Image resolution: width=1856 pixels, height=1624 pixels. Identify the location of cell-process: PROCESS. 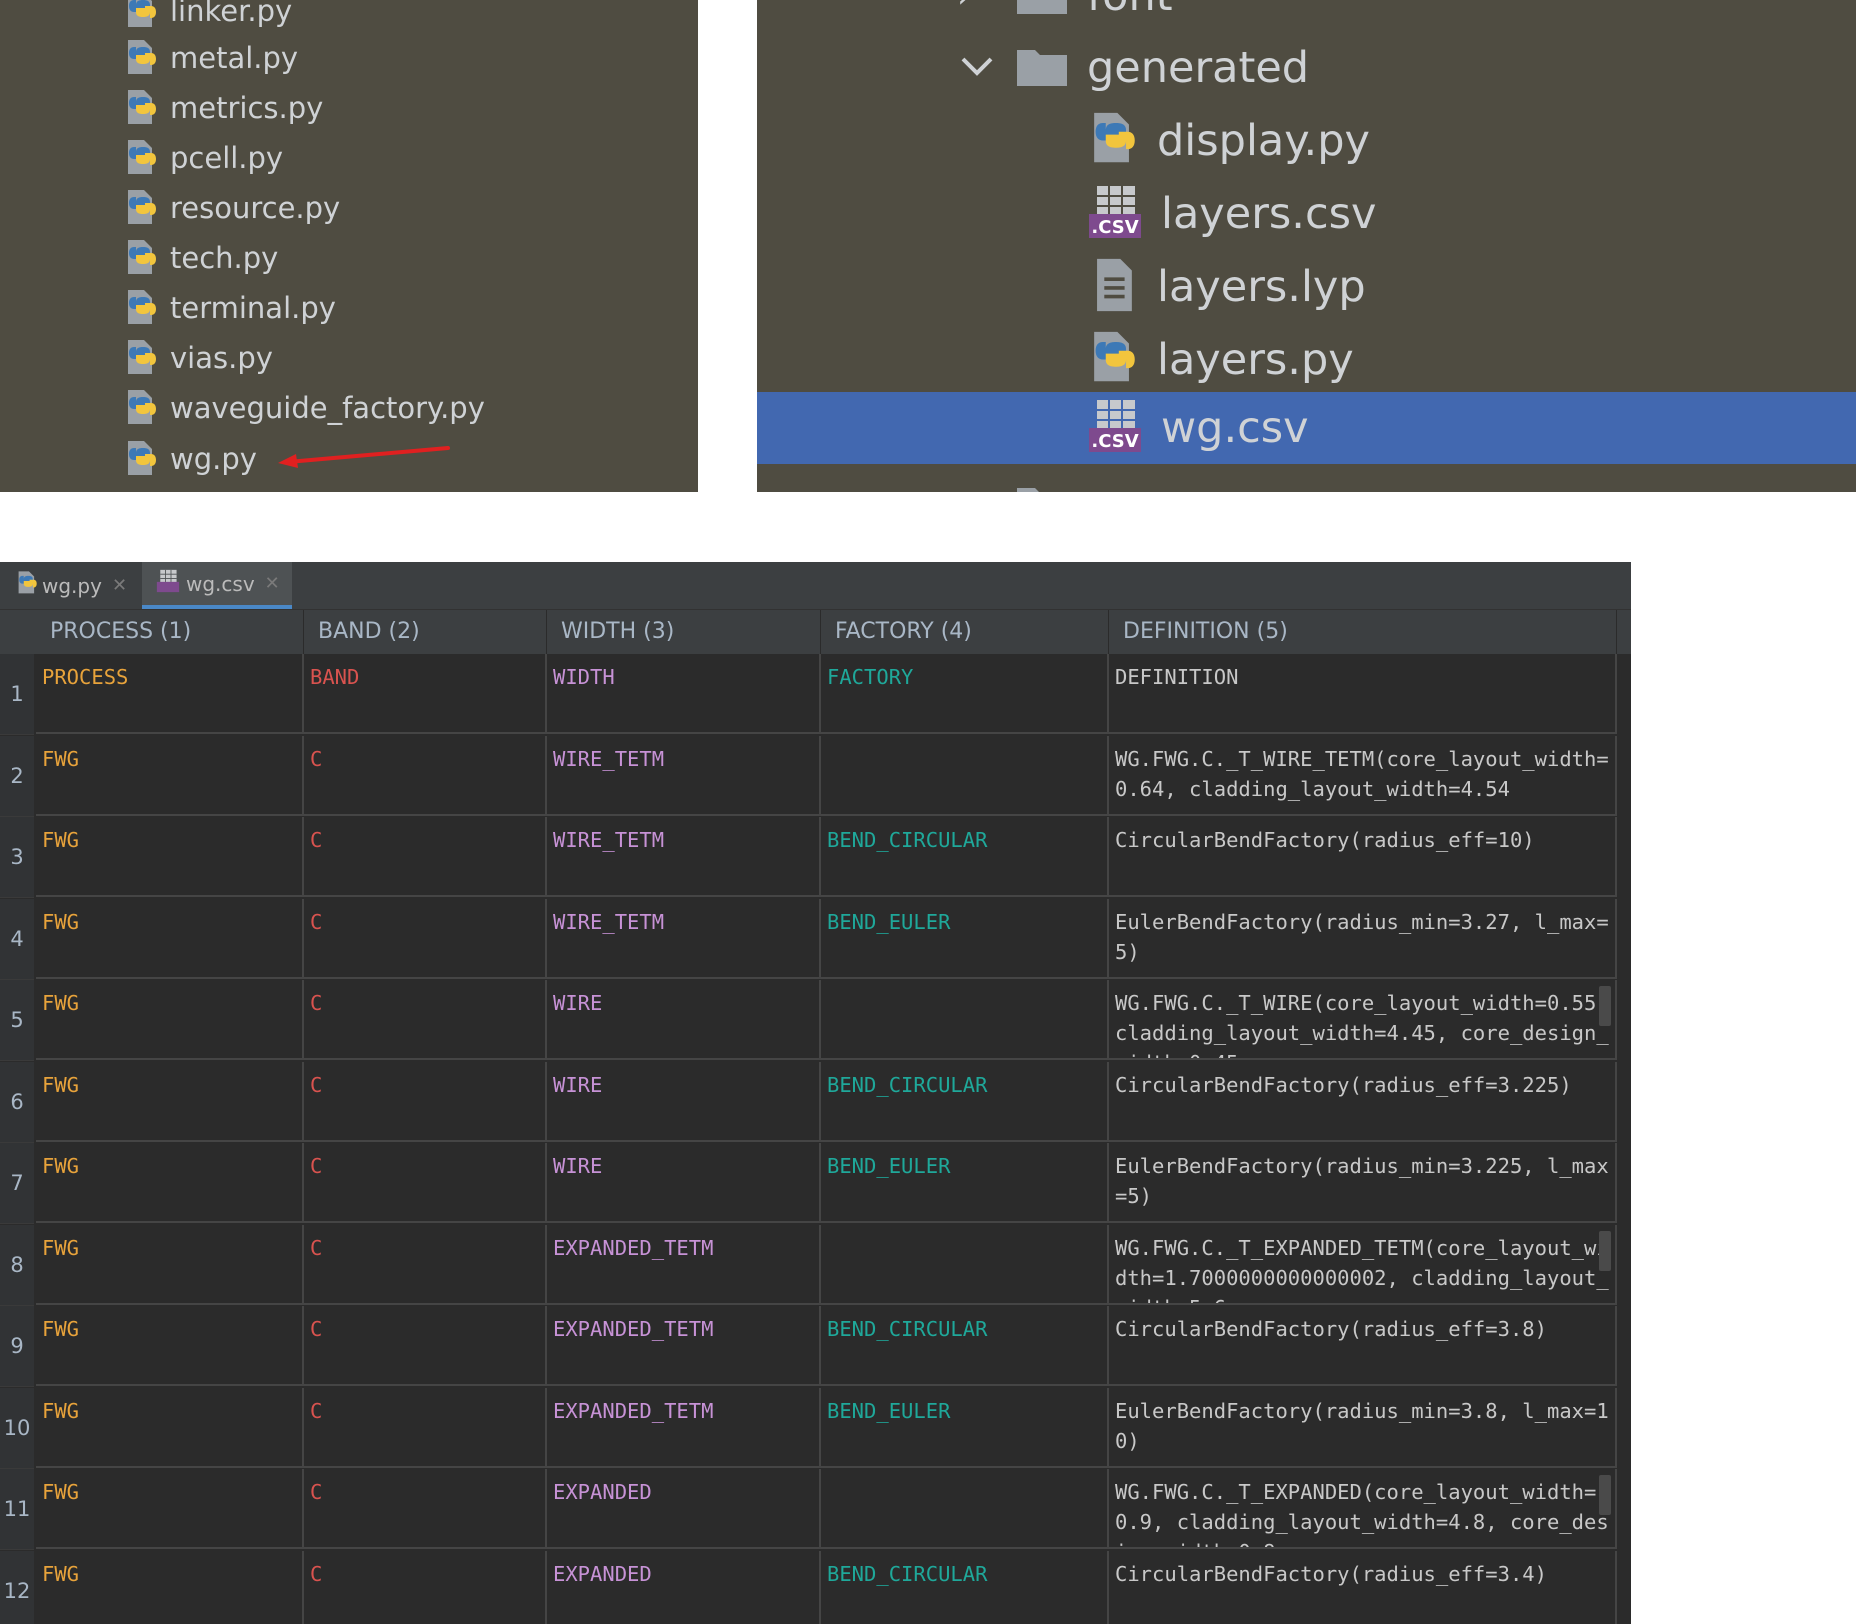
(170, 694).